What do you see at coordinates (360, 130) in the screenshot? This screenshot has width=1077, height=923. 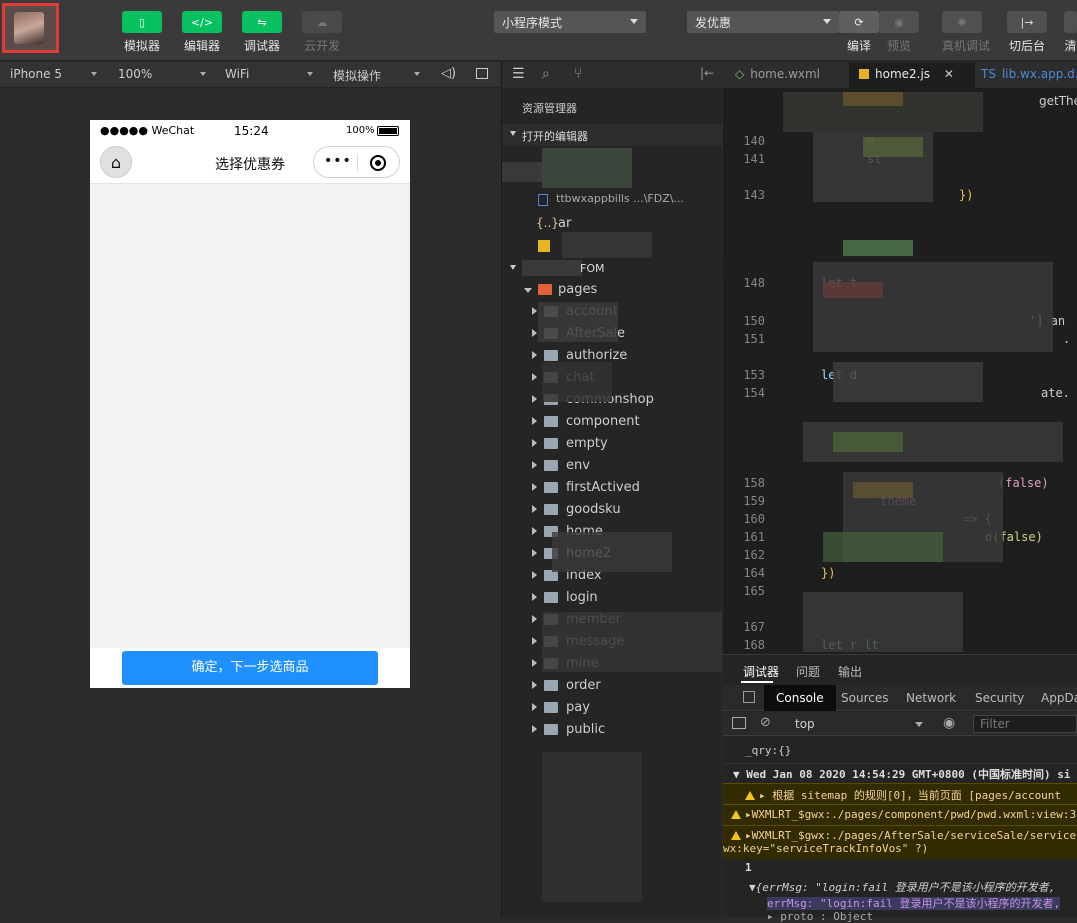 I see `battery-text: 100%` at bounding box center [360, 130].